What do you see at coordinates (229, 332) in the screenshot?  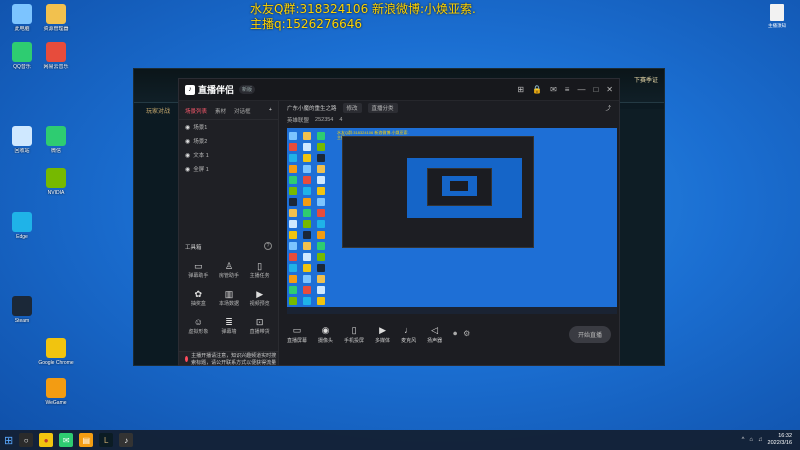 I see `tool-label: 弹幕墙` at bounding box center [229, 332].